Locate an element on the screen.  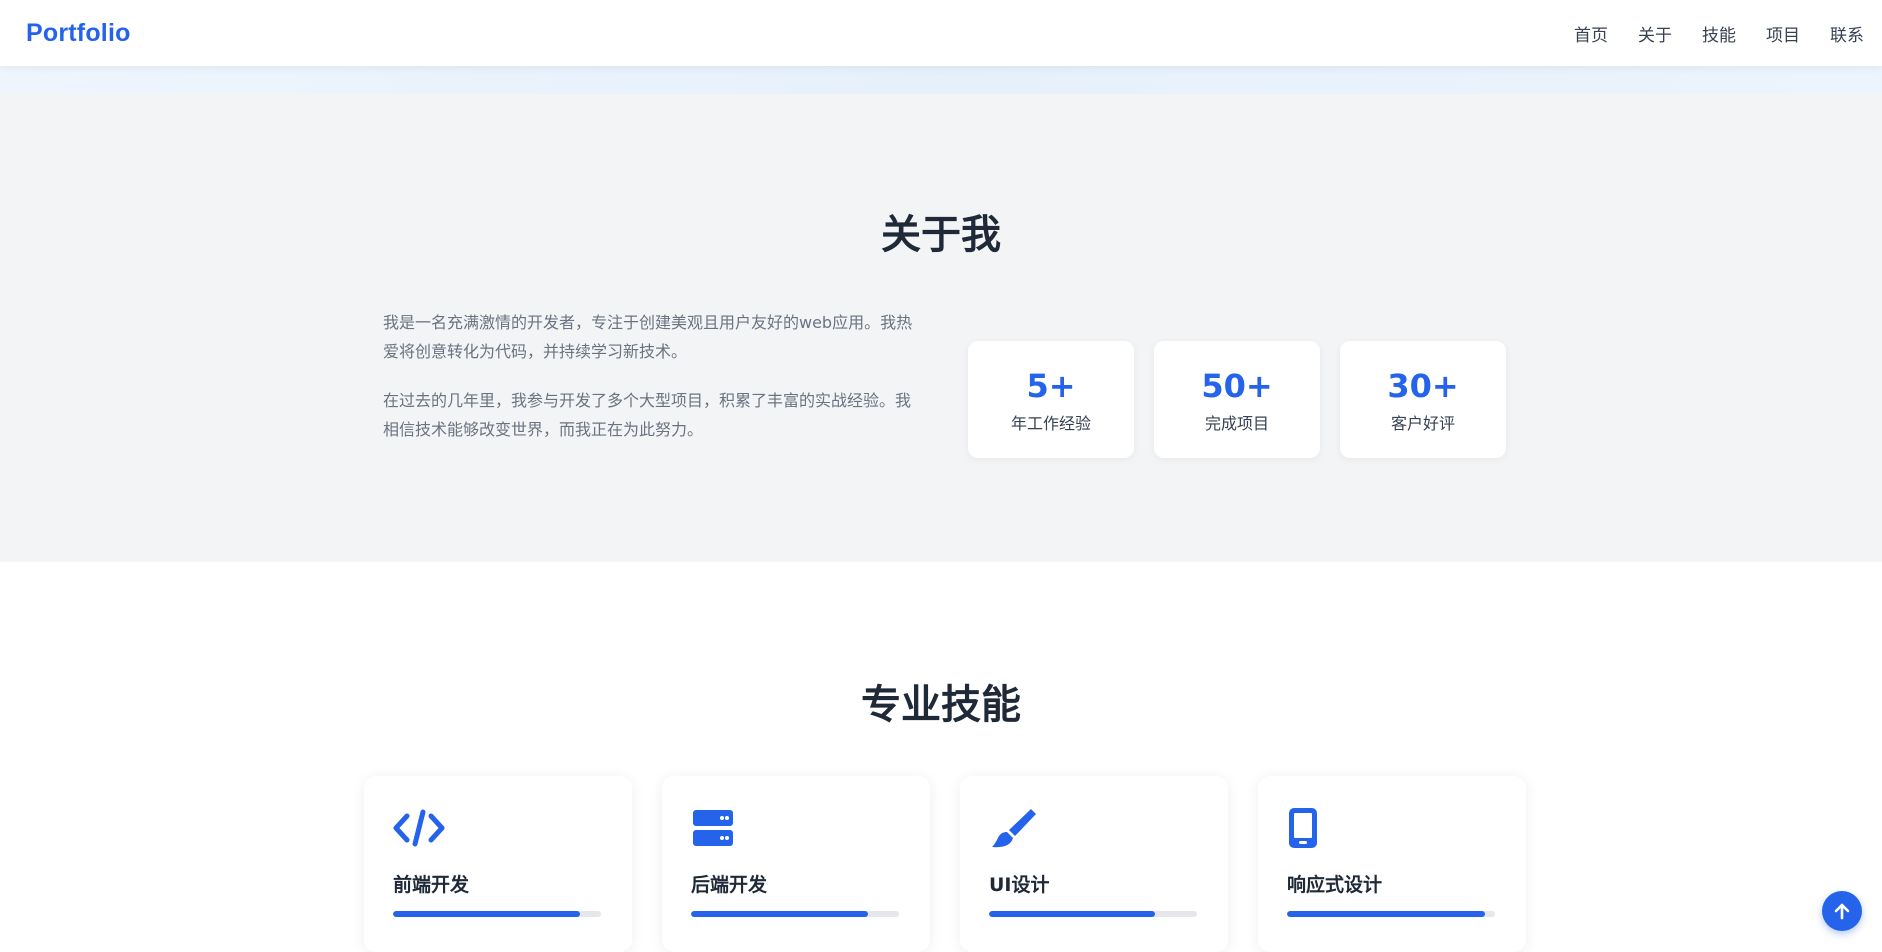
main-nav: 首页 关于 技能 项目 联系 is located at coordinates (1719, 33).